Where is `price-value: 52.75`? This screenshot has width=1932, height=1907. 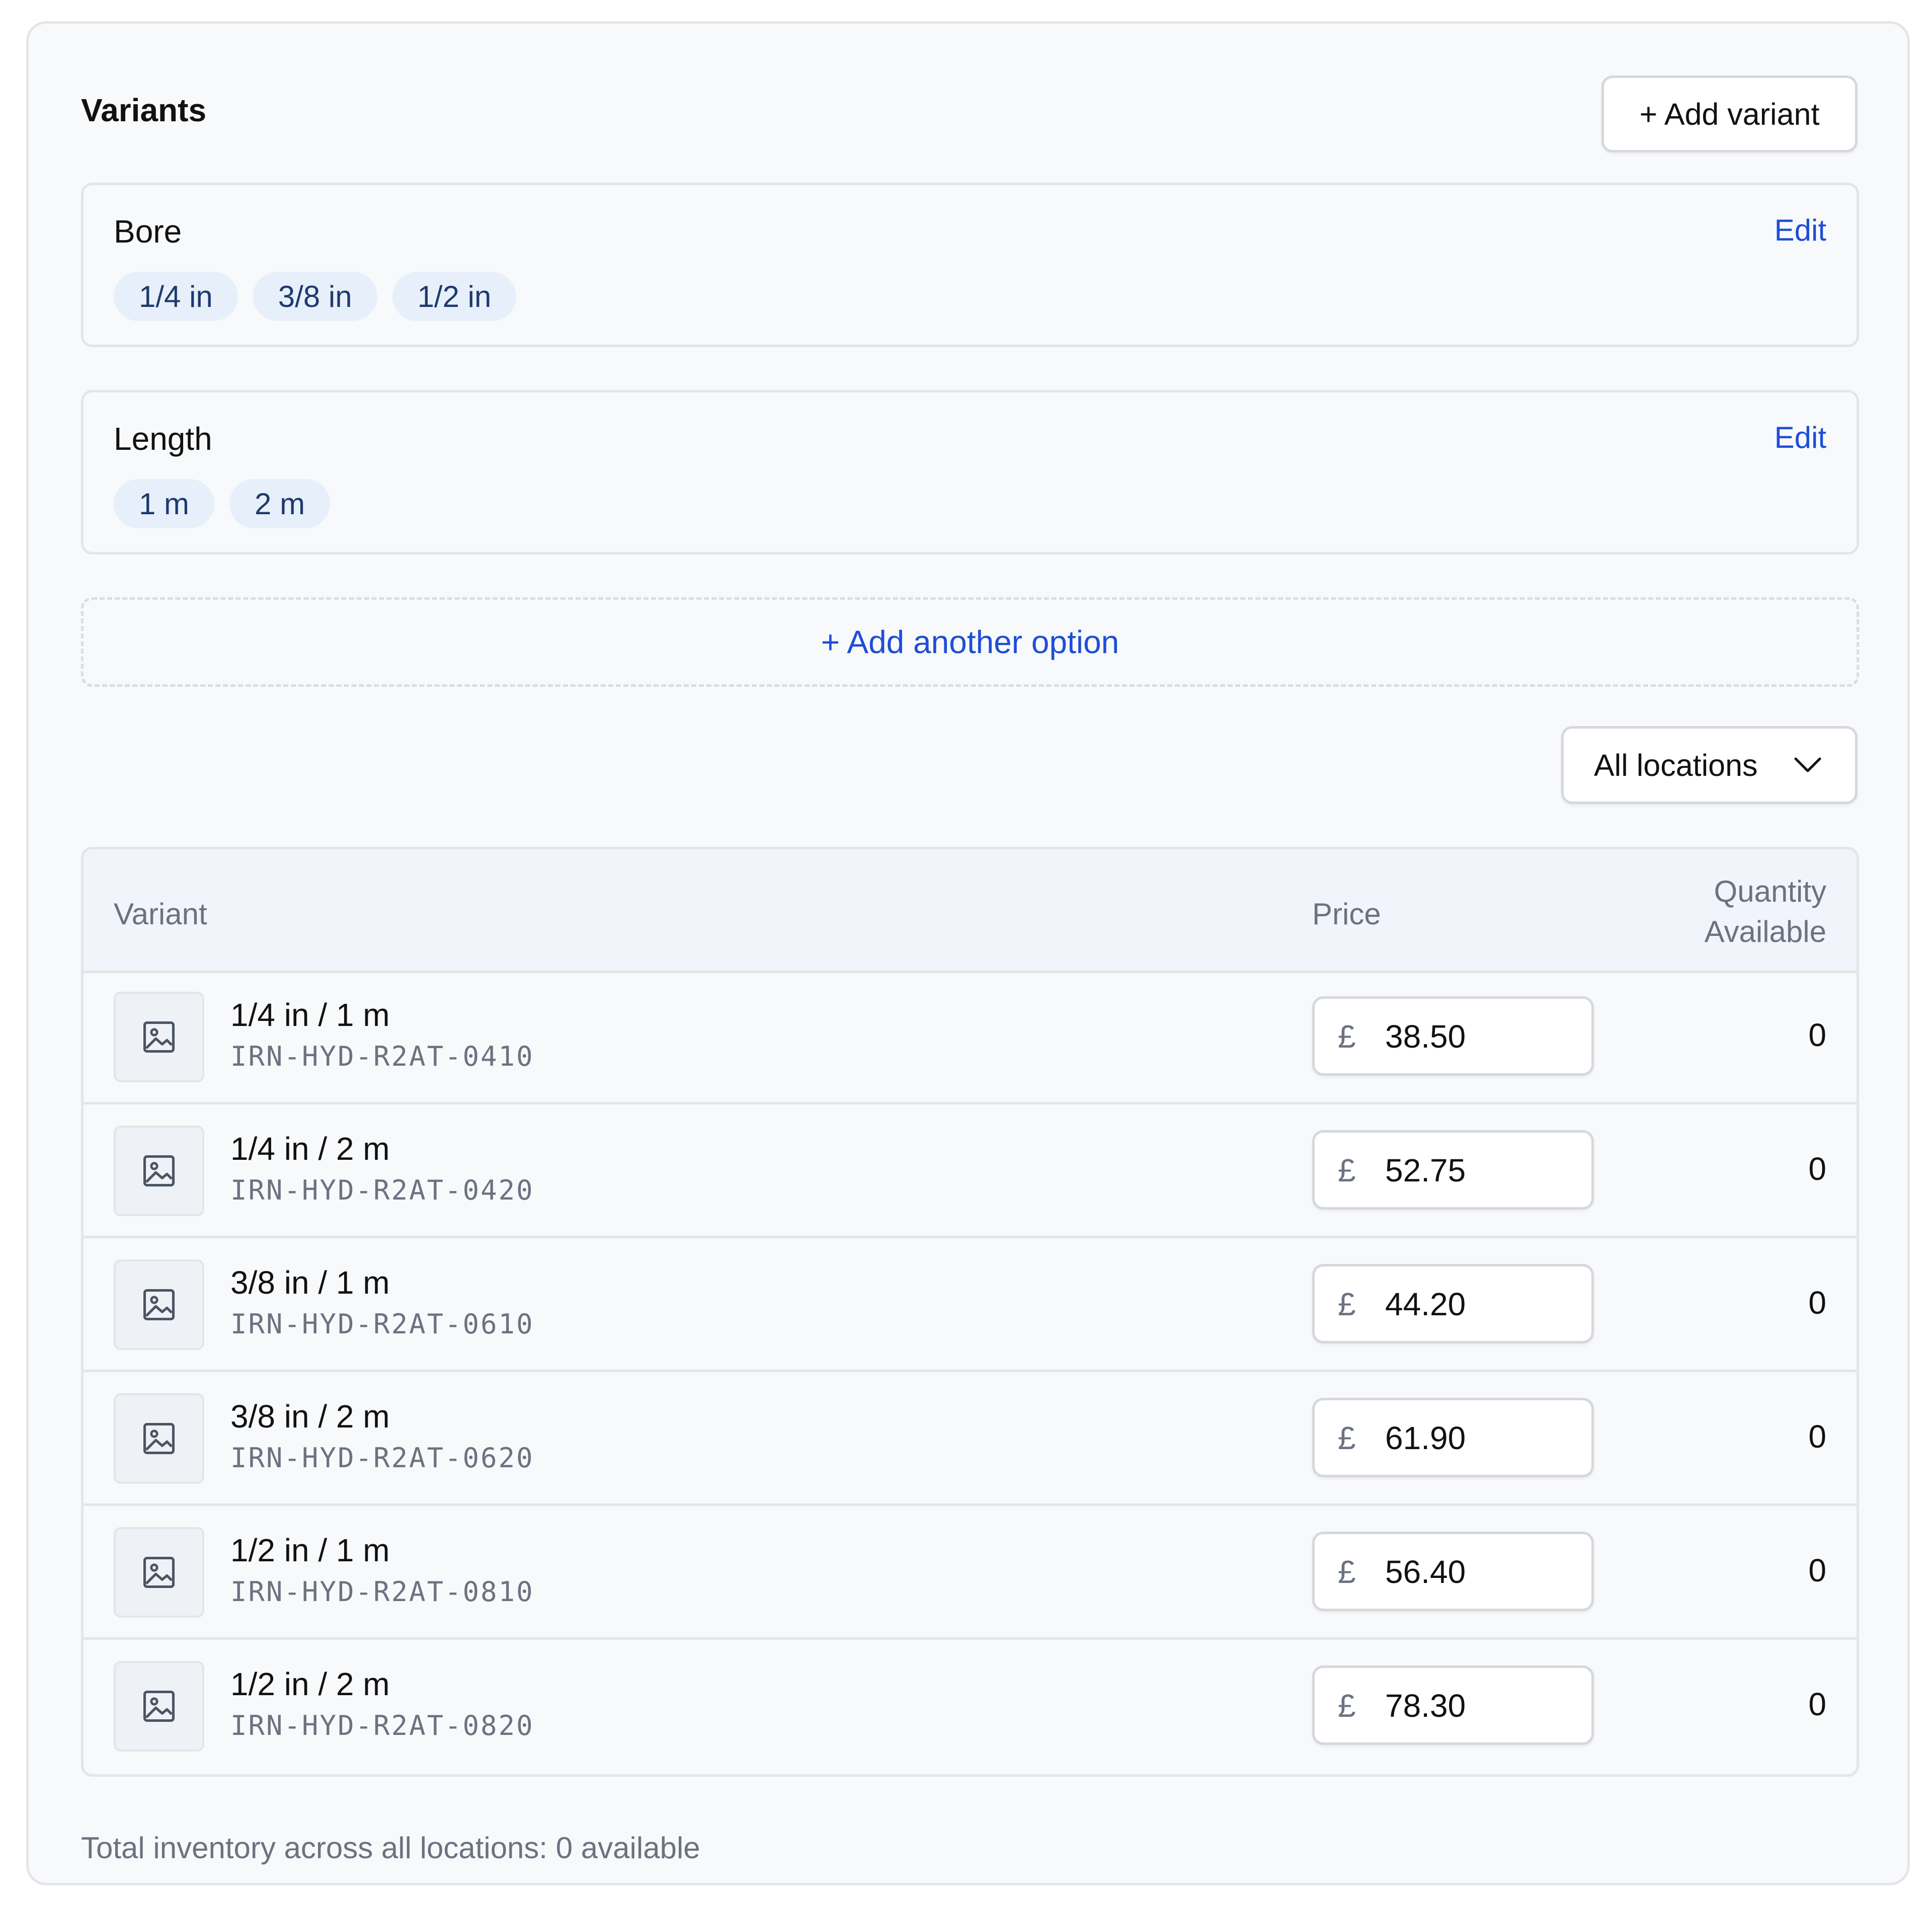
price-value: 52.75 is located at coordinates (1426, 1170).